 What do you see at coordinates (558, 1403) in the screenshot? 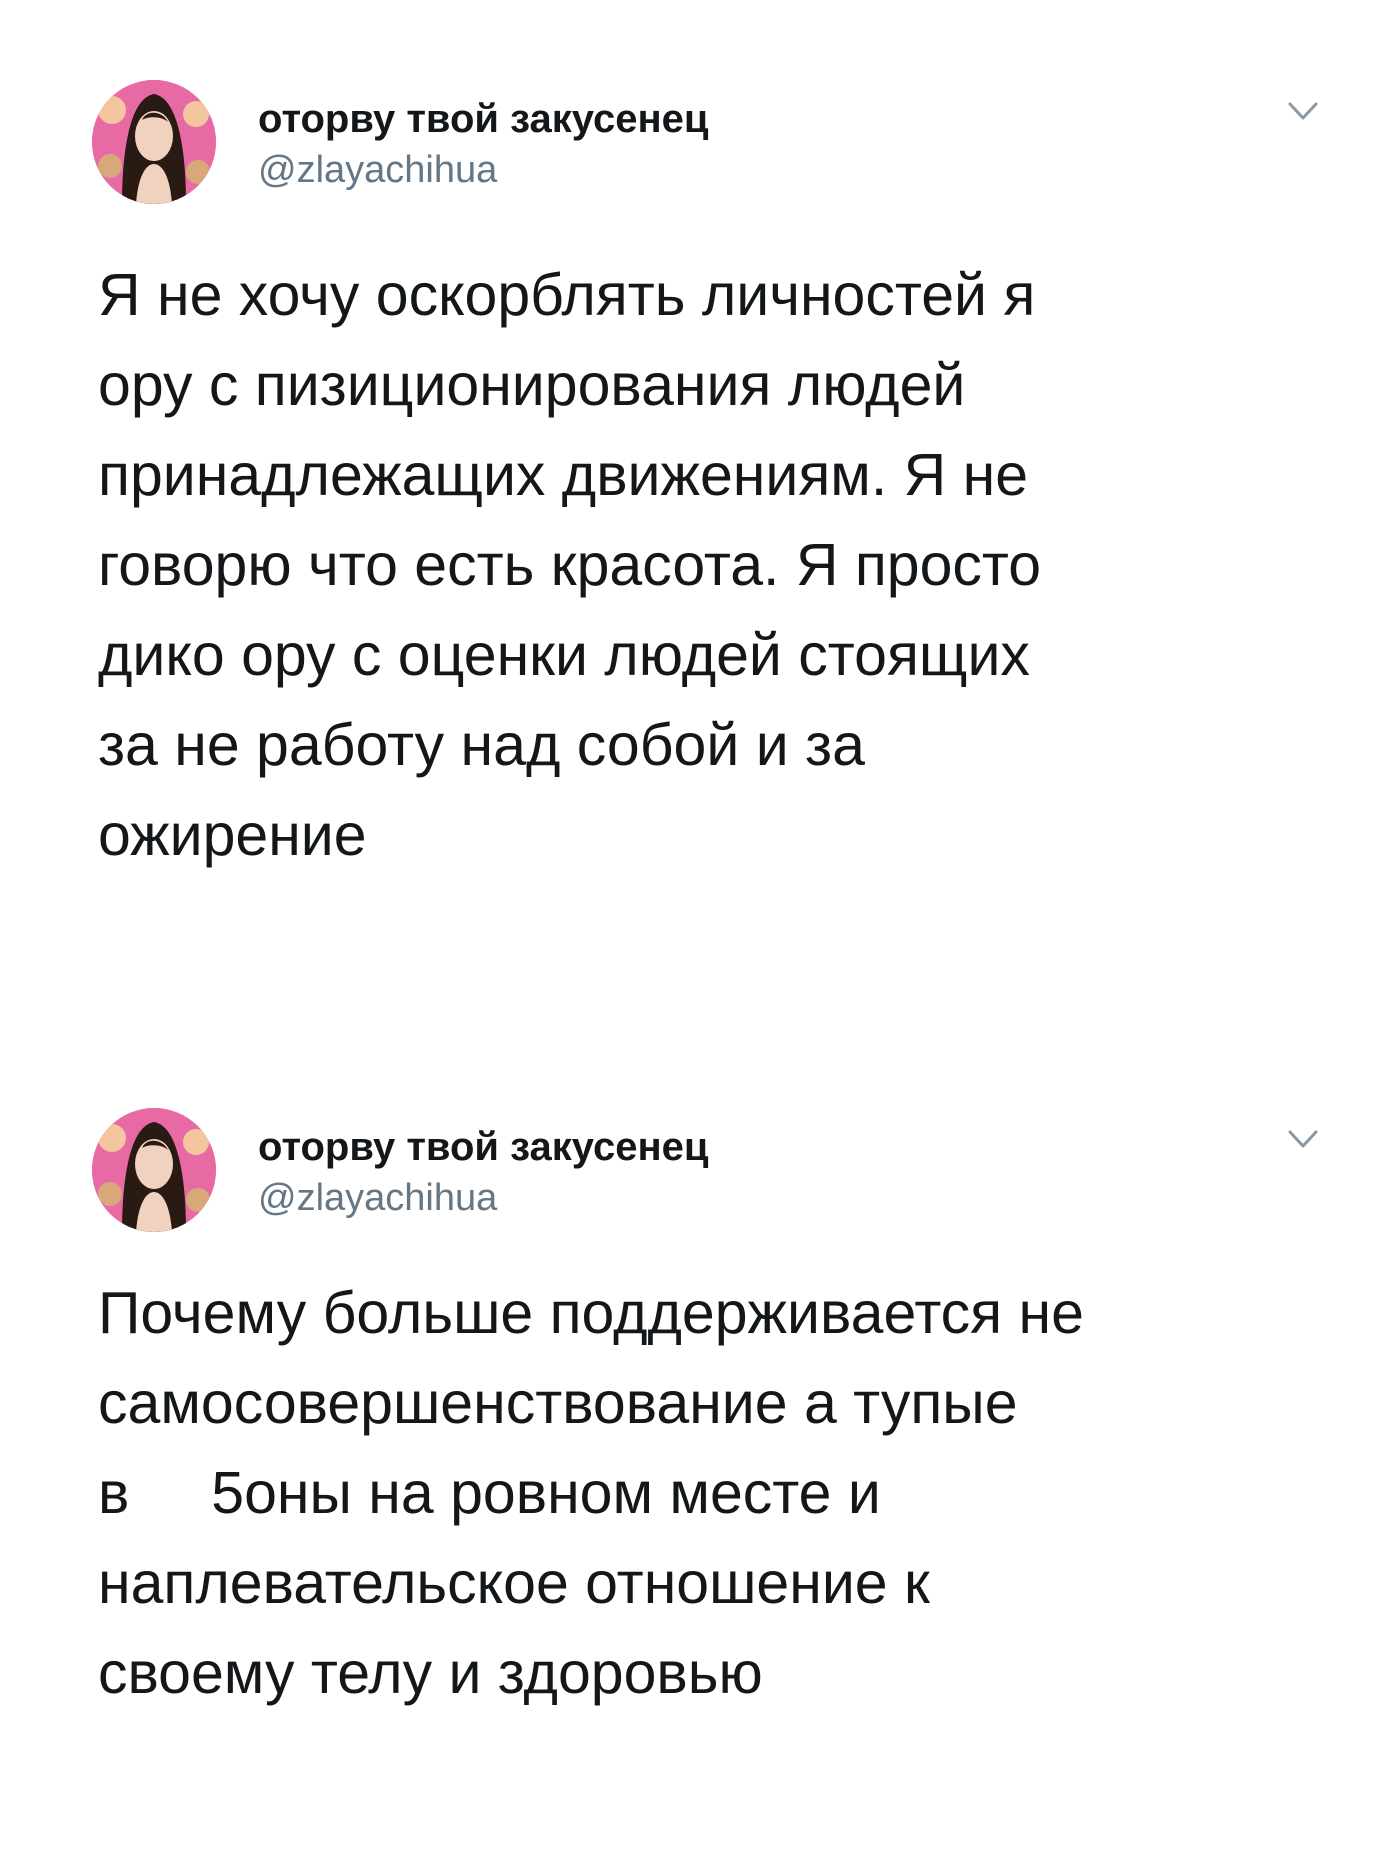
I see `tweet-text-line: самосовершенствование а тупые` at bounding box center [558, 1403].